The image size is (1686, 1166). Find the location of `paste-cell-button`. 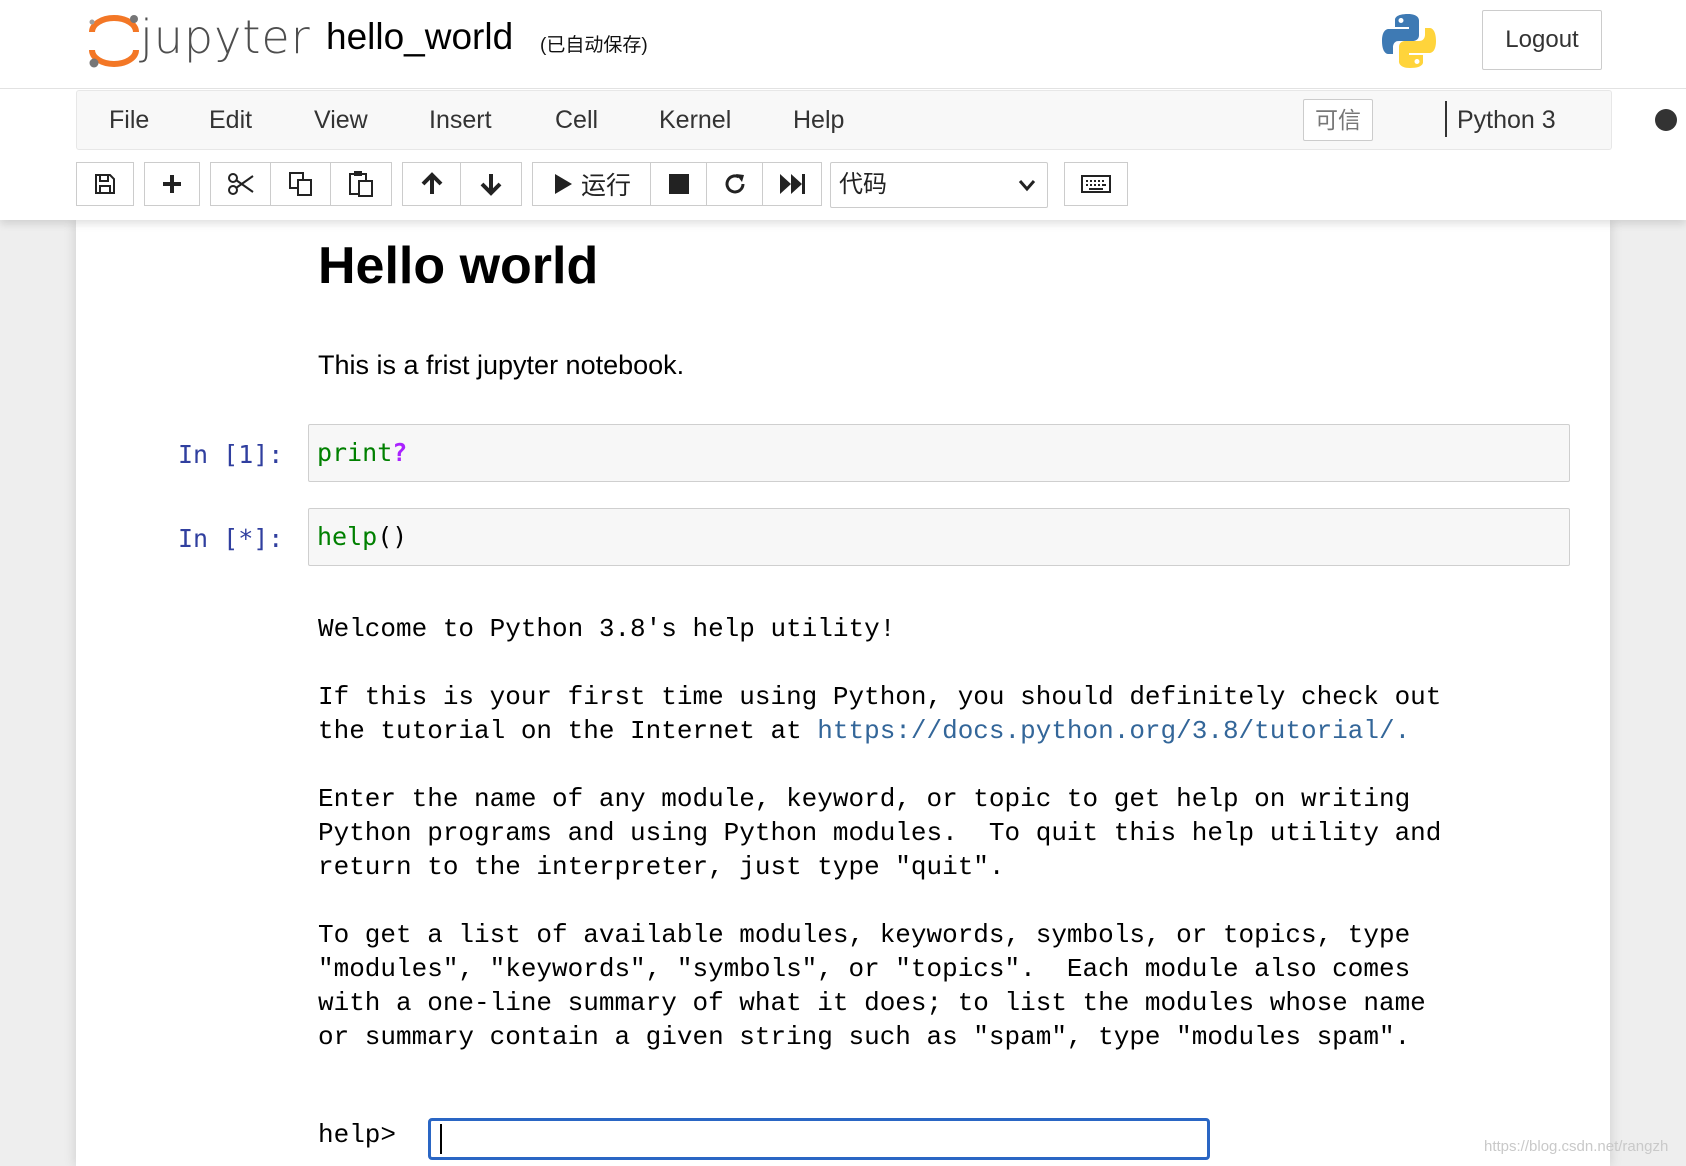

paste-cell-button is located at coordinates (361, 184).